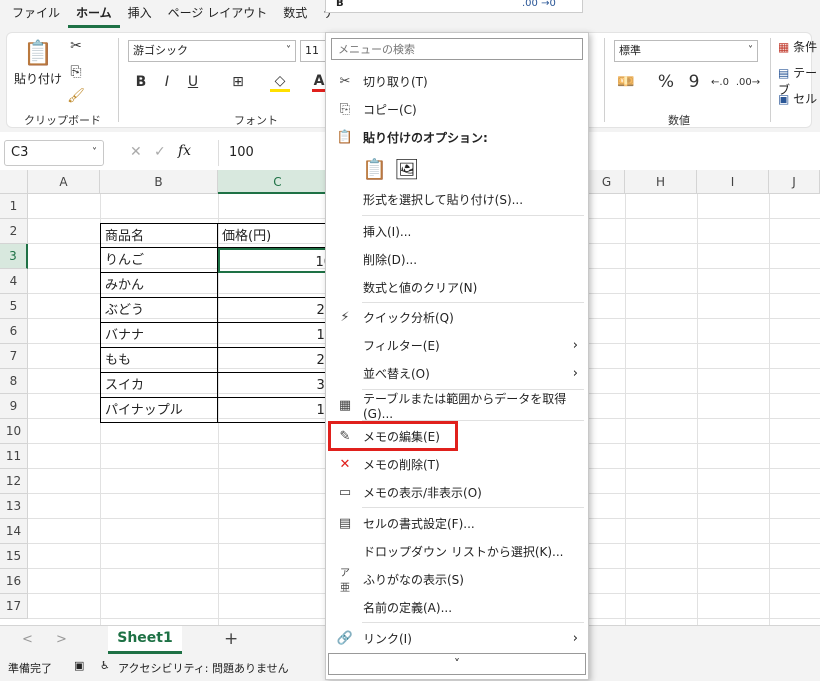 This screenshot has height=681, width=820. I want to click on menu-page-layout: ページ レイアウト, so click(218, 14).